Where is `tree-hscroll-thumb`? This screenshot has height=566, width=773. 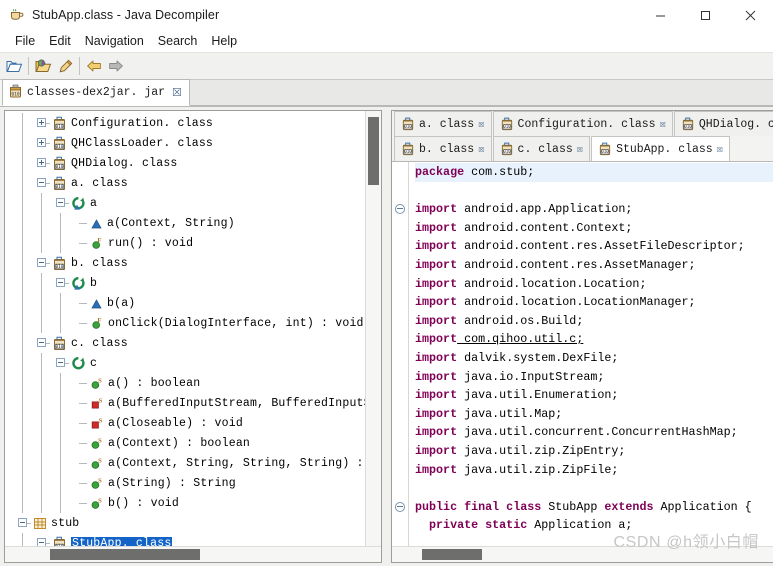 tree-hscroll-thumb is located at coordinates (125, 554).